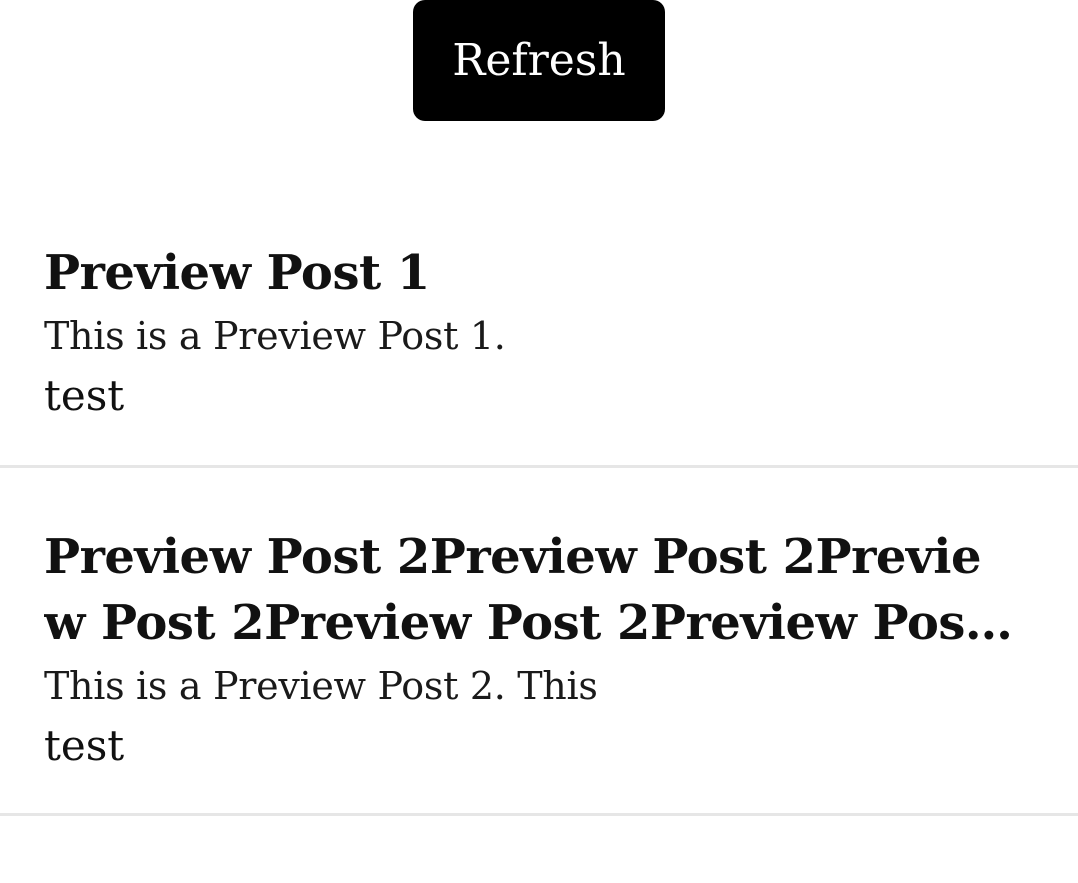 This screenshot has width=1078, height=883. What do you see at coordinates (237, 273) in the screenshot?
I see `post-title: Preview Post 1` at bounding box center [237, 273].